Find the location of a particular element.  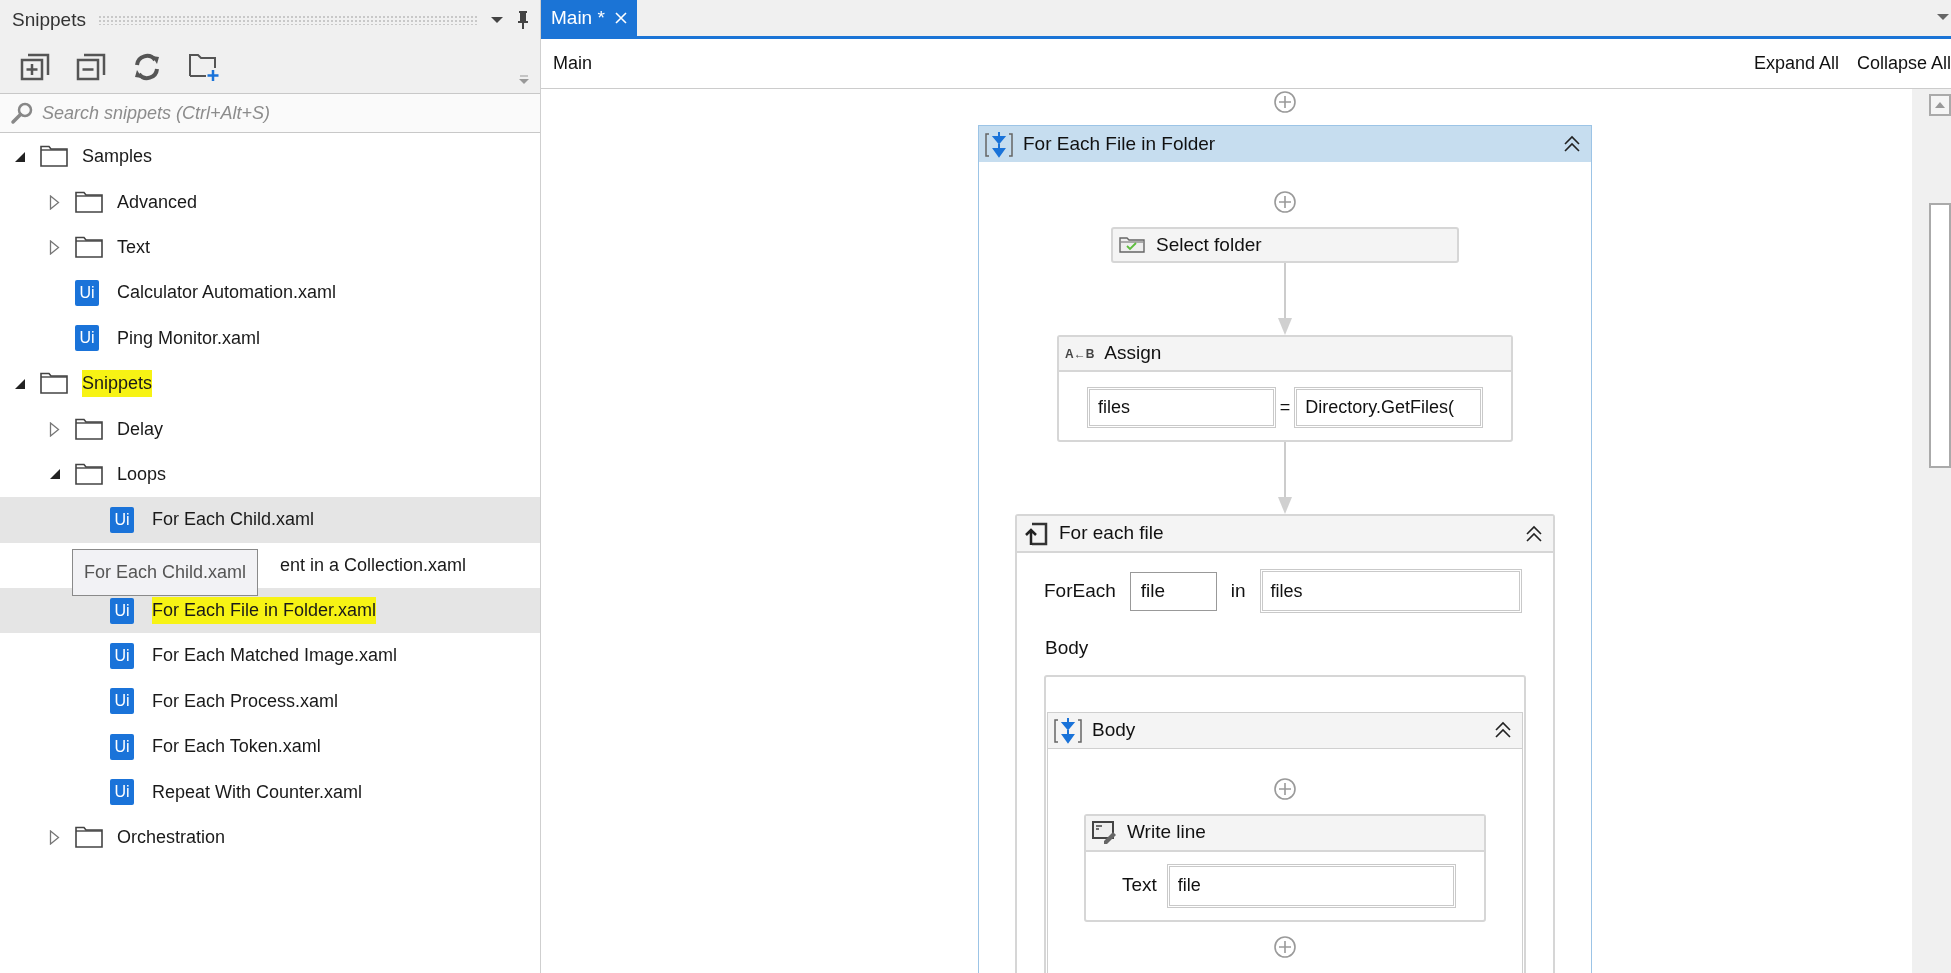

activity-title: Write line is located at coordinates (1166, 832).